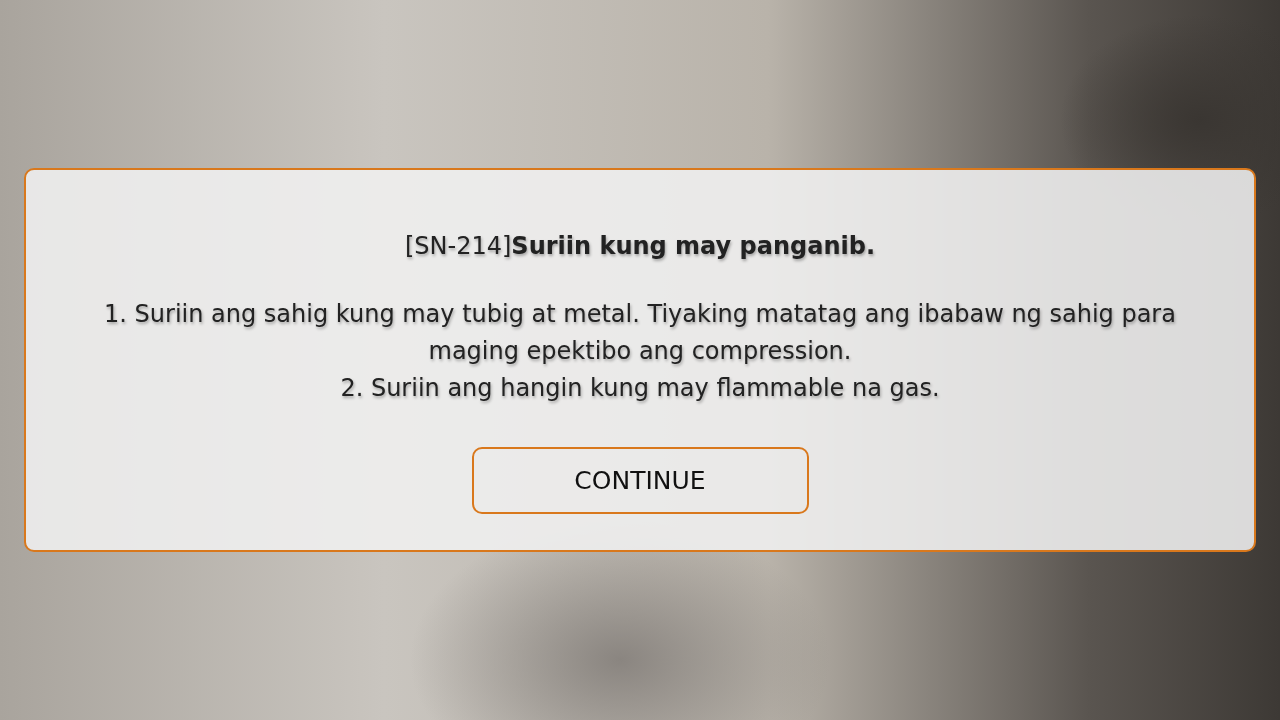  What do you see at coordinates (640, 333) in the screenshot?
I see `instruction-text: 1. Suriin ang sahig kung may tubig at metal. Tiyaking matatag ang ibabaw ng sahig para maging epektibo ang compression.` at bounding box center [640, 333].